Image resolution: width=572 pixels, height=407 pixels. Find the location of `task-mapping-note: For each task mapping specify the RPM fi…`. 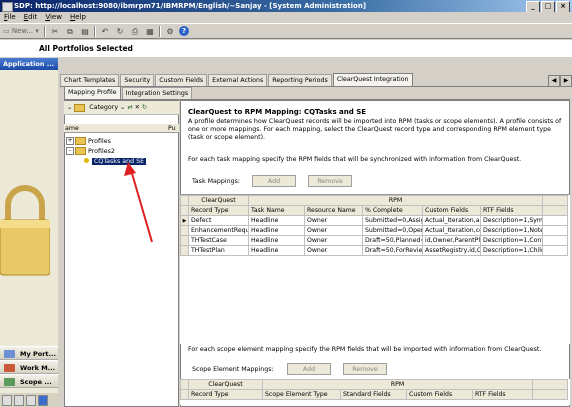

task-mapping-note: For each task mapping specify the RPM fi… is located at coordinates (355, 159).